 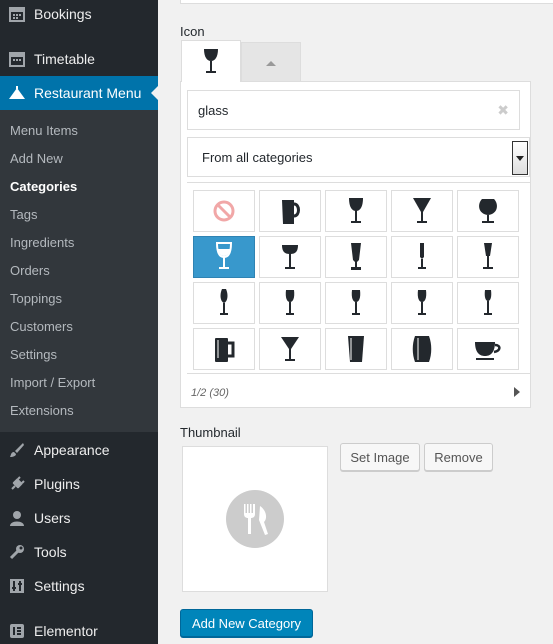 I want to click on plug-icon, so click(x=17, y=484).